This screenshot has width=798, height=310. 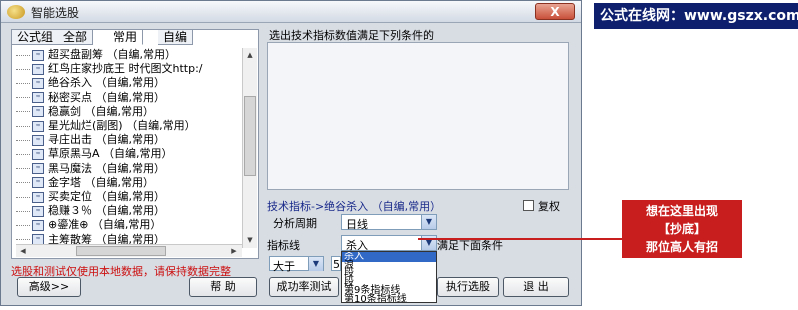 I want to click on list-item: ≈ 草原黑马A （自编,常用）, so click(x=94, y=154).